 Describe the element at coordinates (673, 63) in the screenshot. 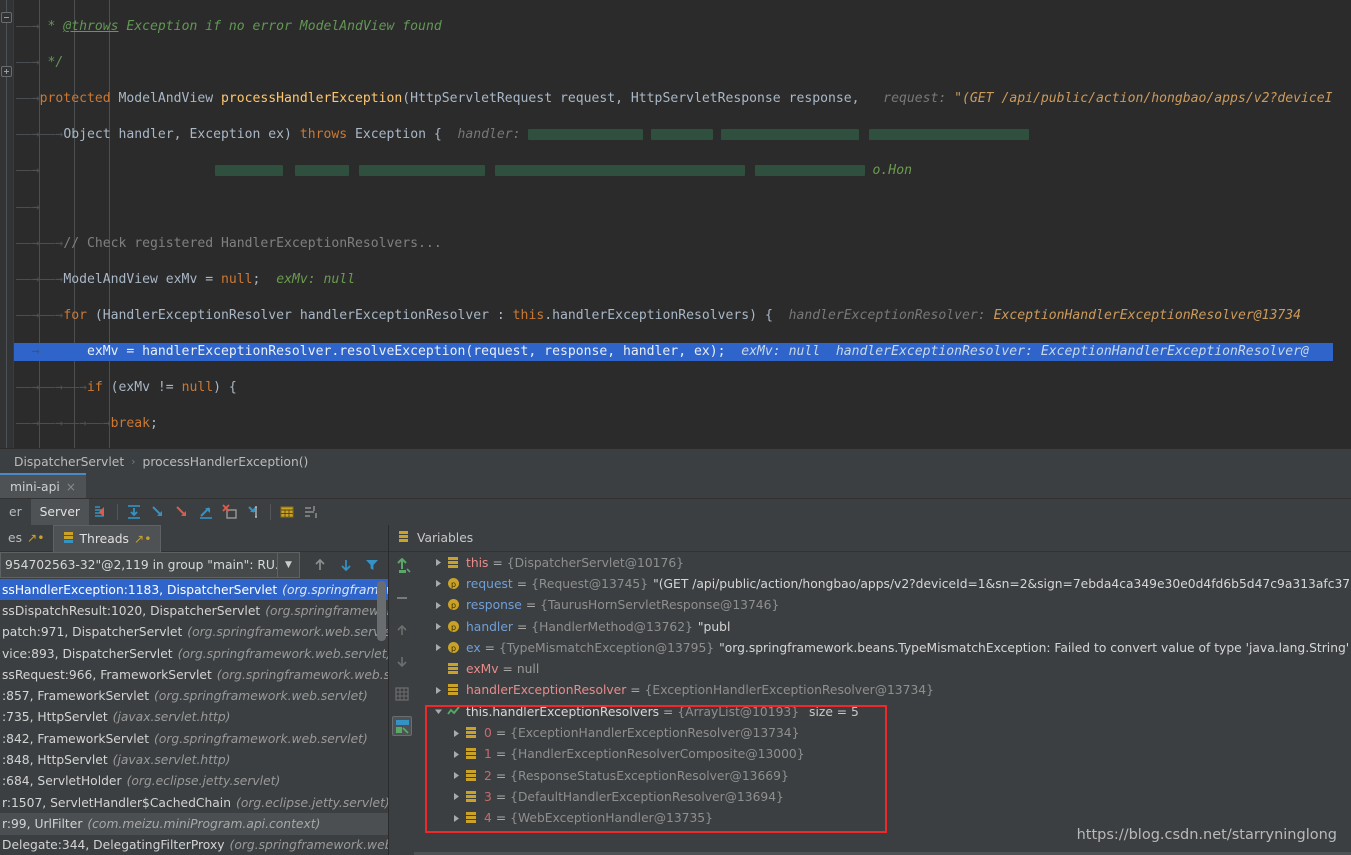

I see `code-line: ——→ */` at that location.